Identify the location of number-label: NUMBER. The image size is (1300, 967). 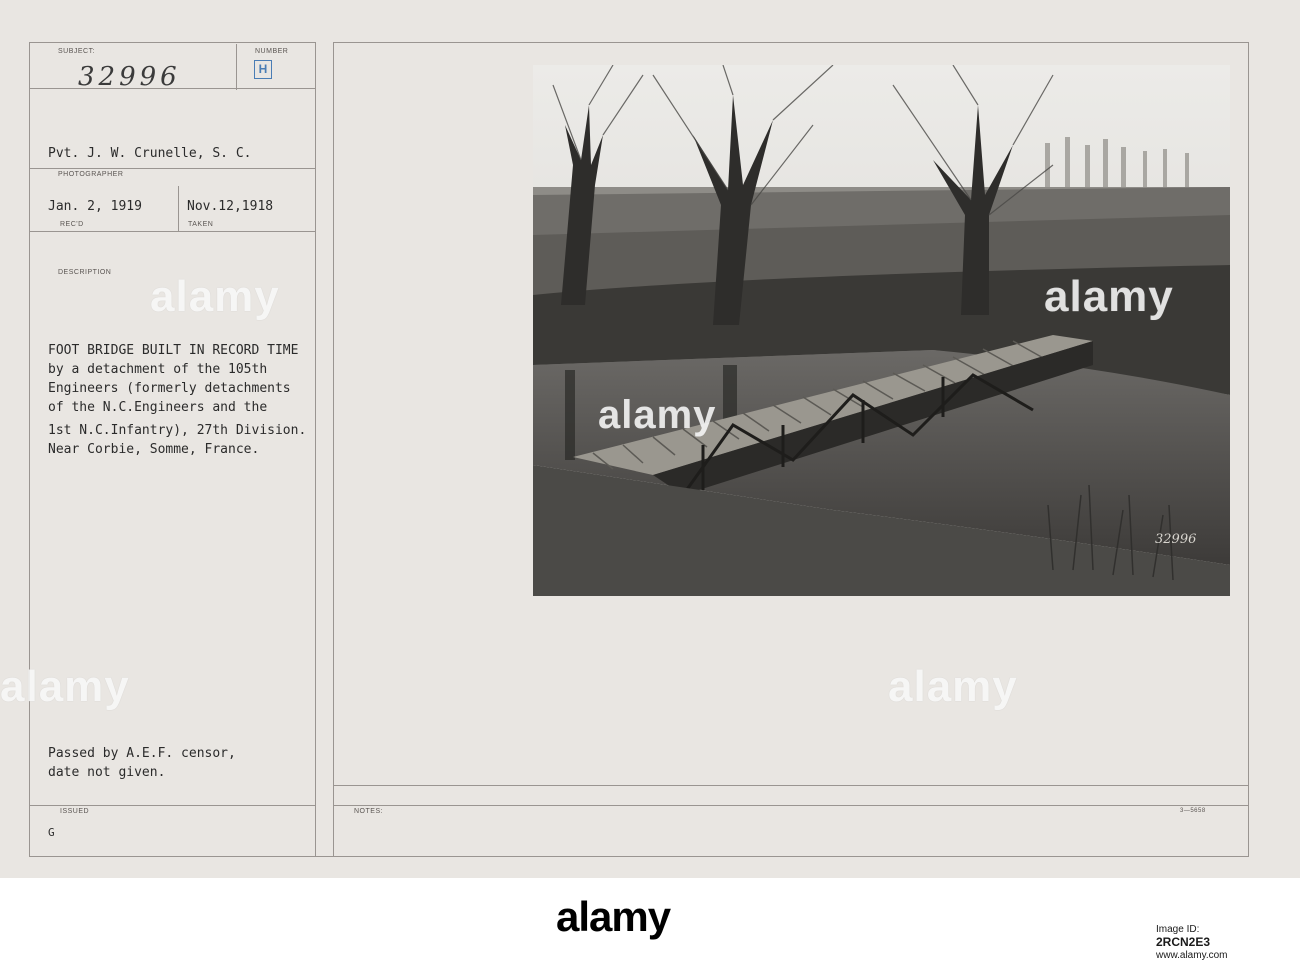
(272, 51).